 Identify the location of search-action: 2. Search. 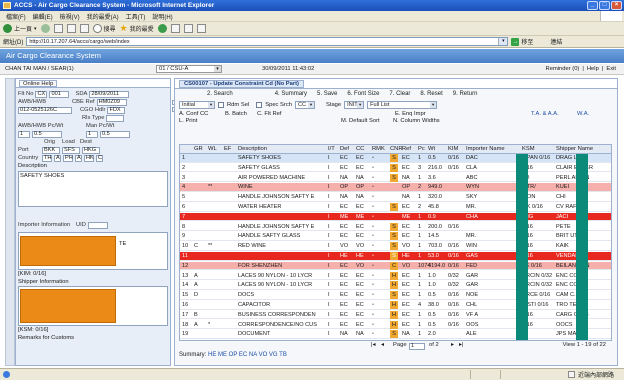
(220, 94).